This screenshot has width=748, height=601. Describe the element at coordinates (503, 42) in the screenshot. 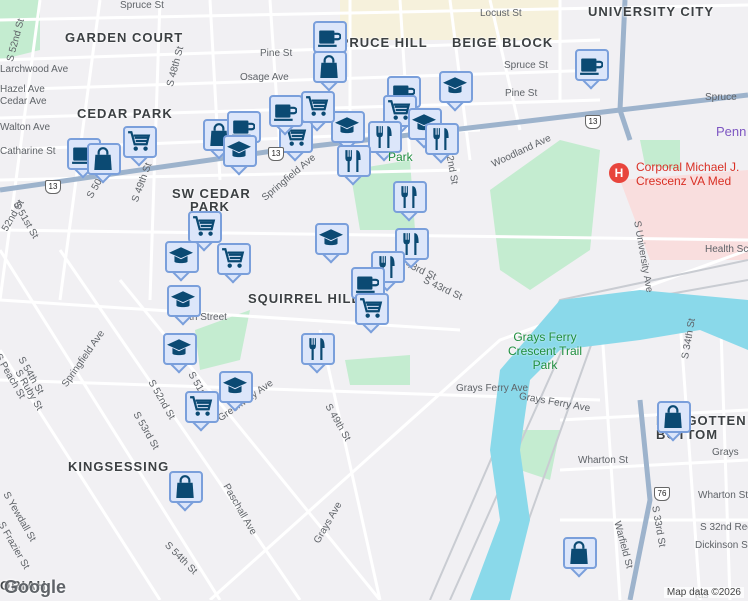

I see `area-label: BEIGE BLOCK` at that location.